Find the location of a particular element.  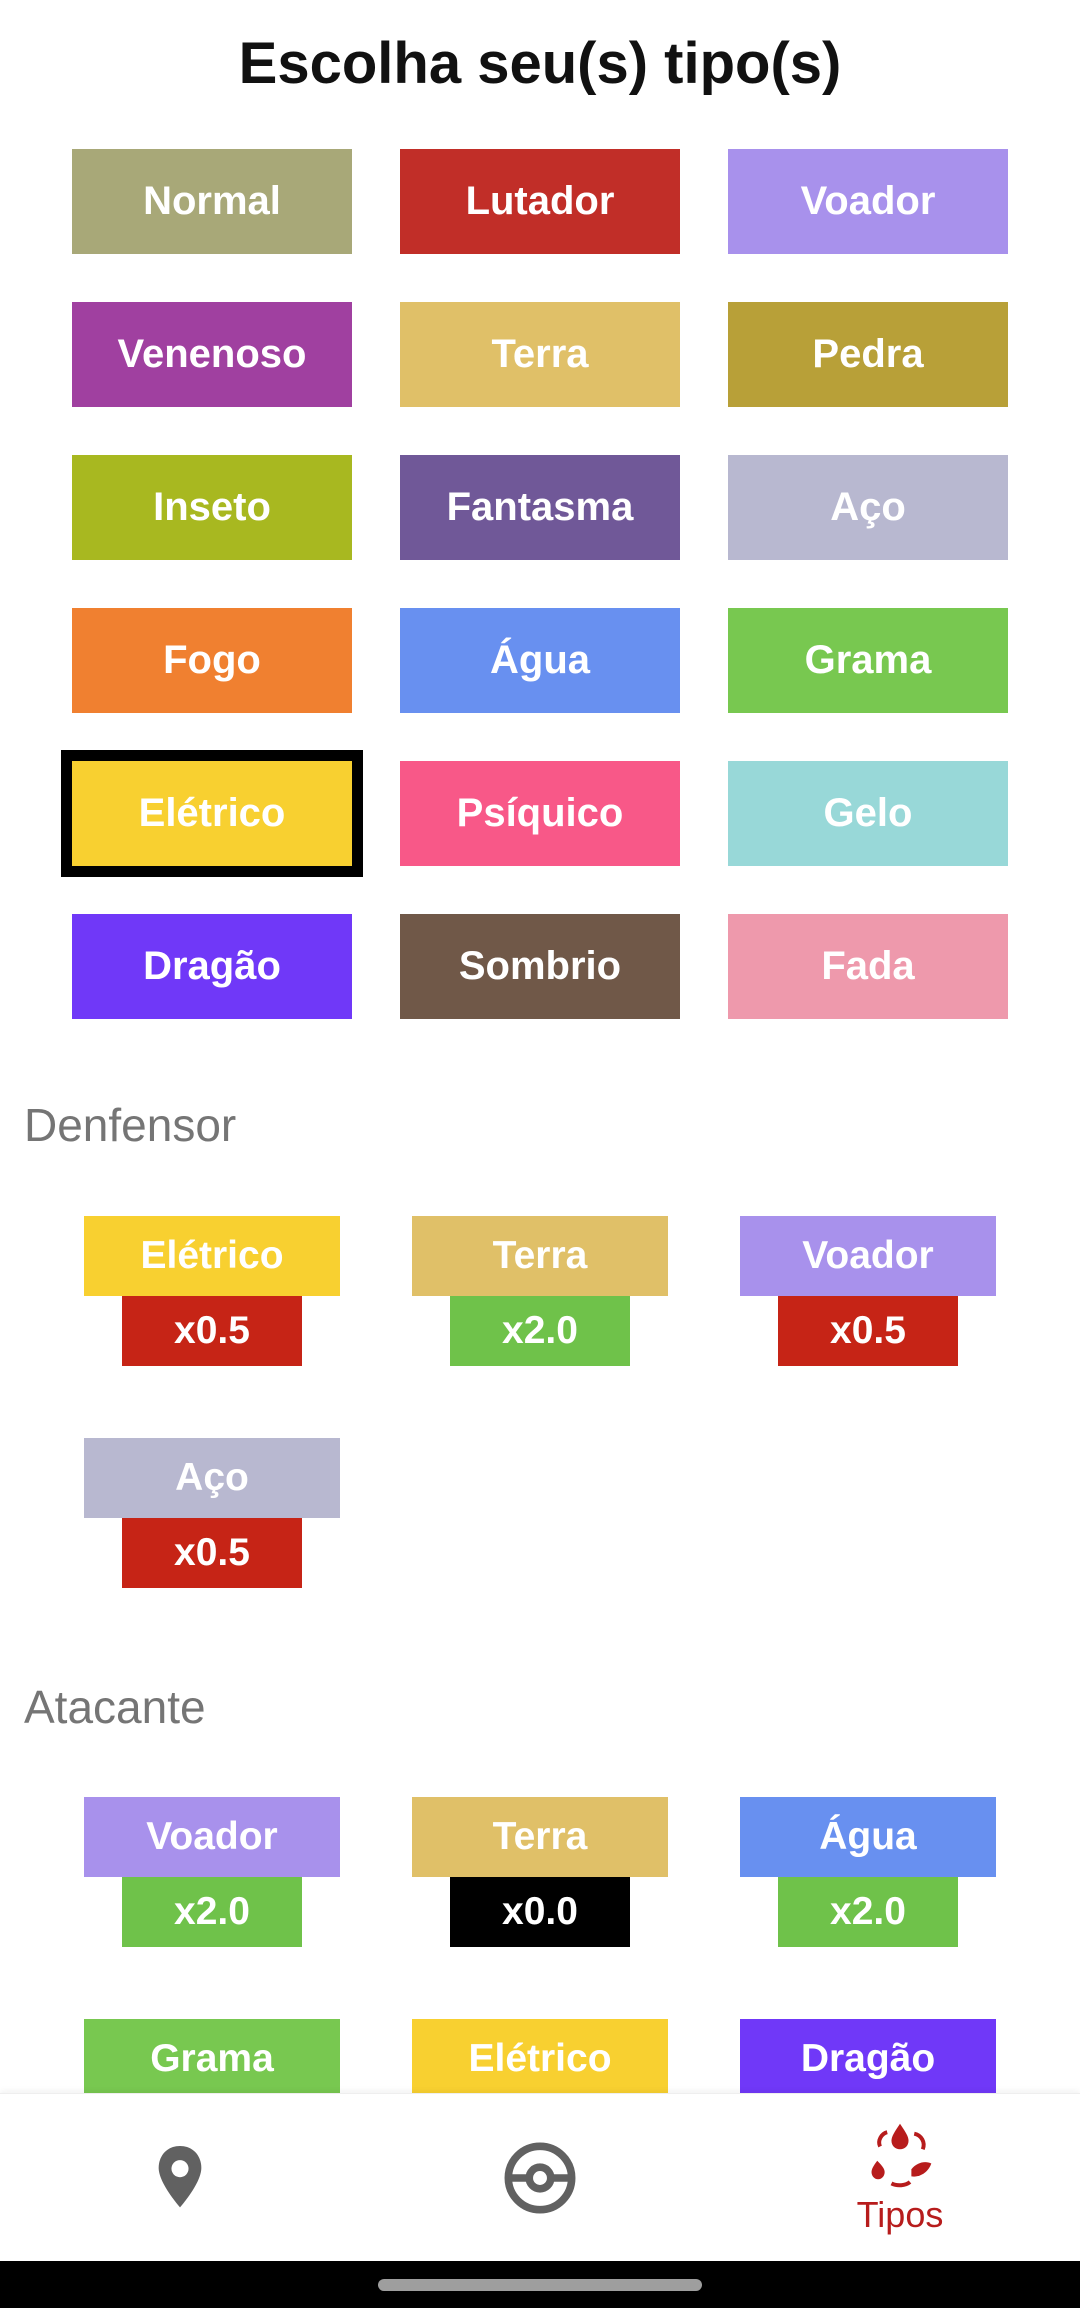

type-button-normal: Normal is located at coordinates (212, 201).